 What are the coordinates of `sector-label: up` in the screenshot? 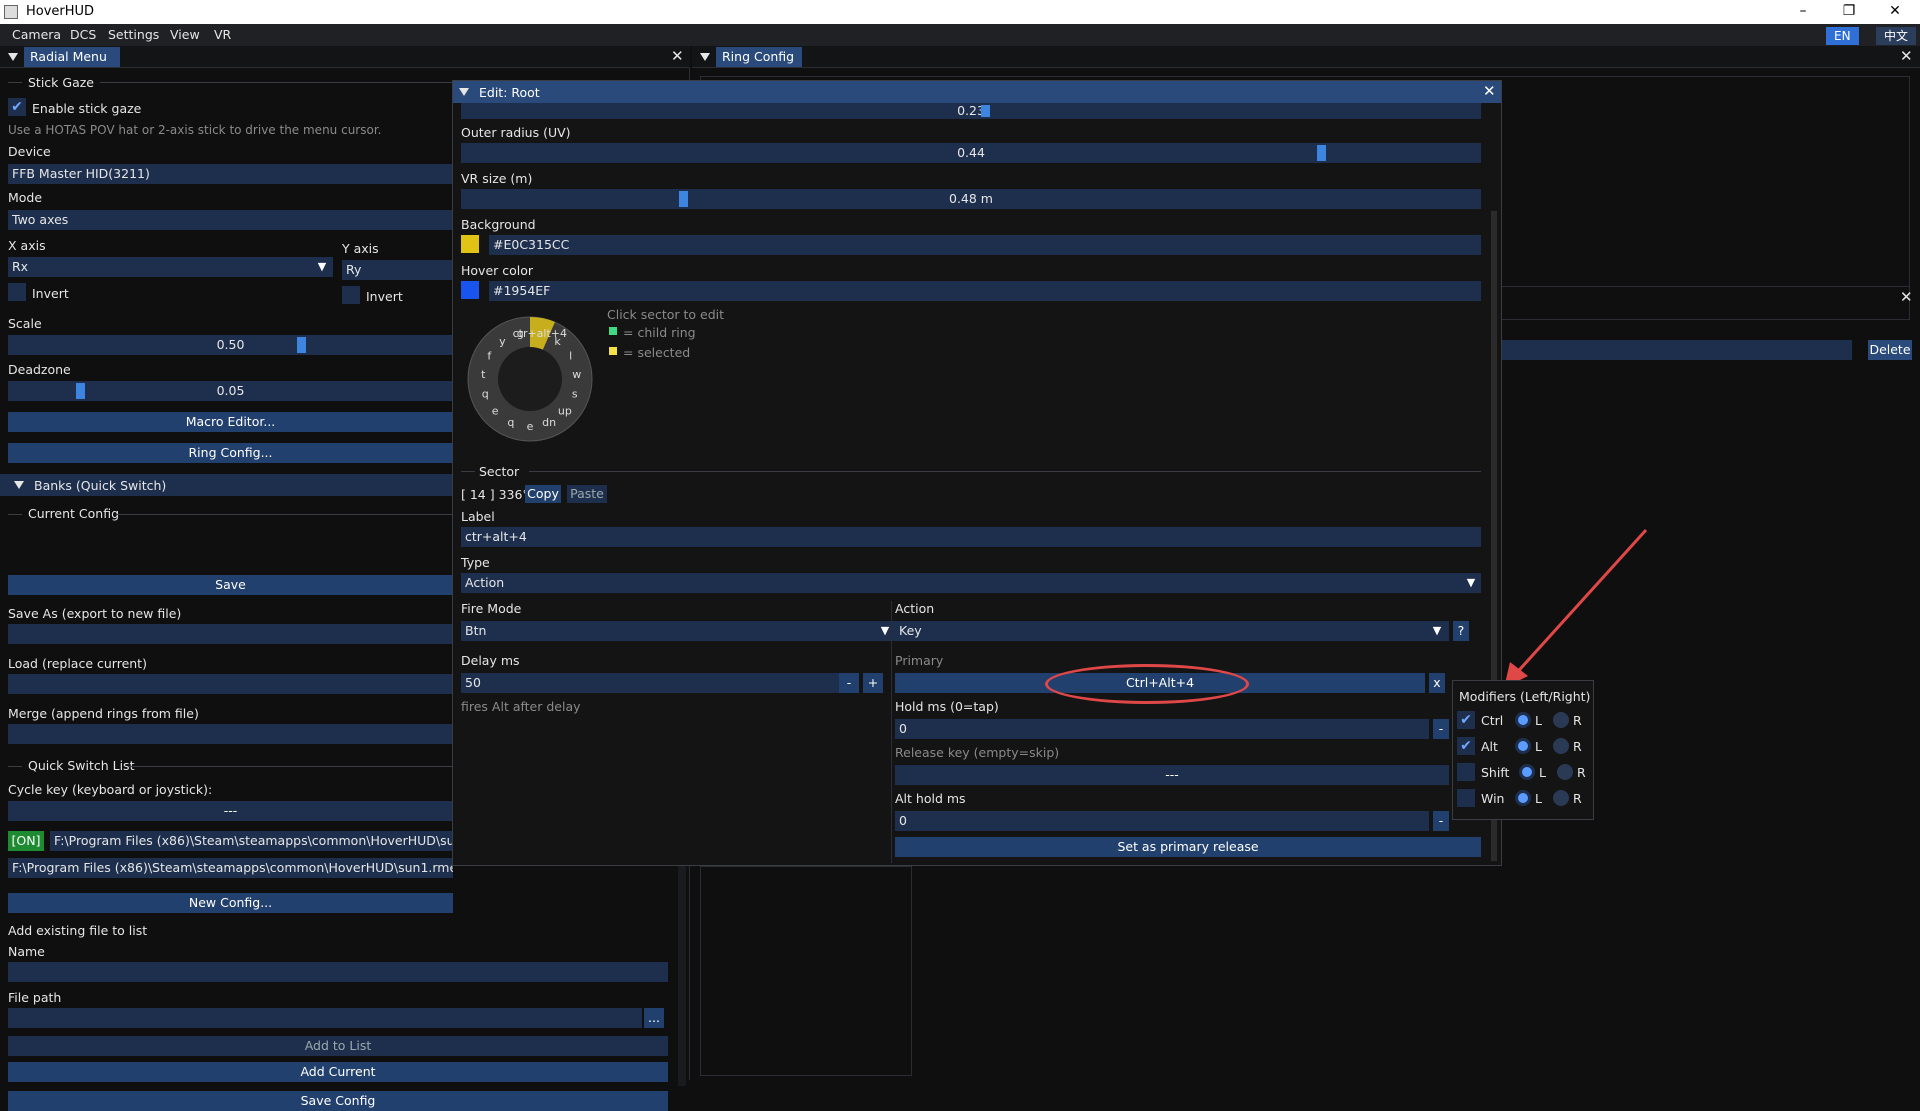 It's located at (565, 410).